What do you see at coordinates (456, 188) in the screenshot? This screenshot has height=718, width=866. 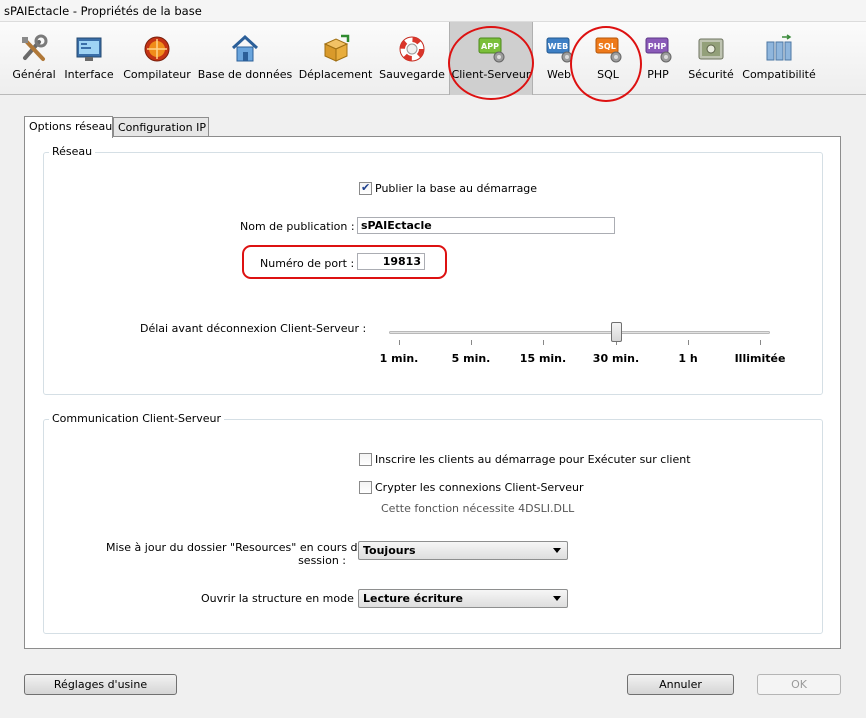 I see `publish-label: Publier la base au démarrage` at bounding box center [456, 188].